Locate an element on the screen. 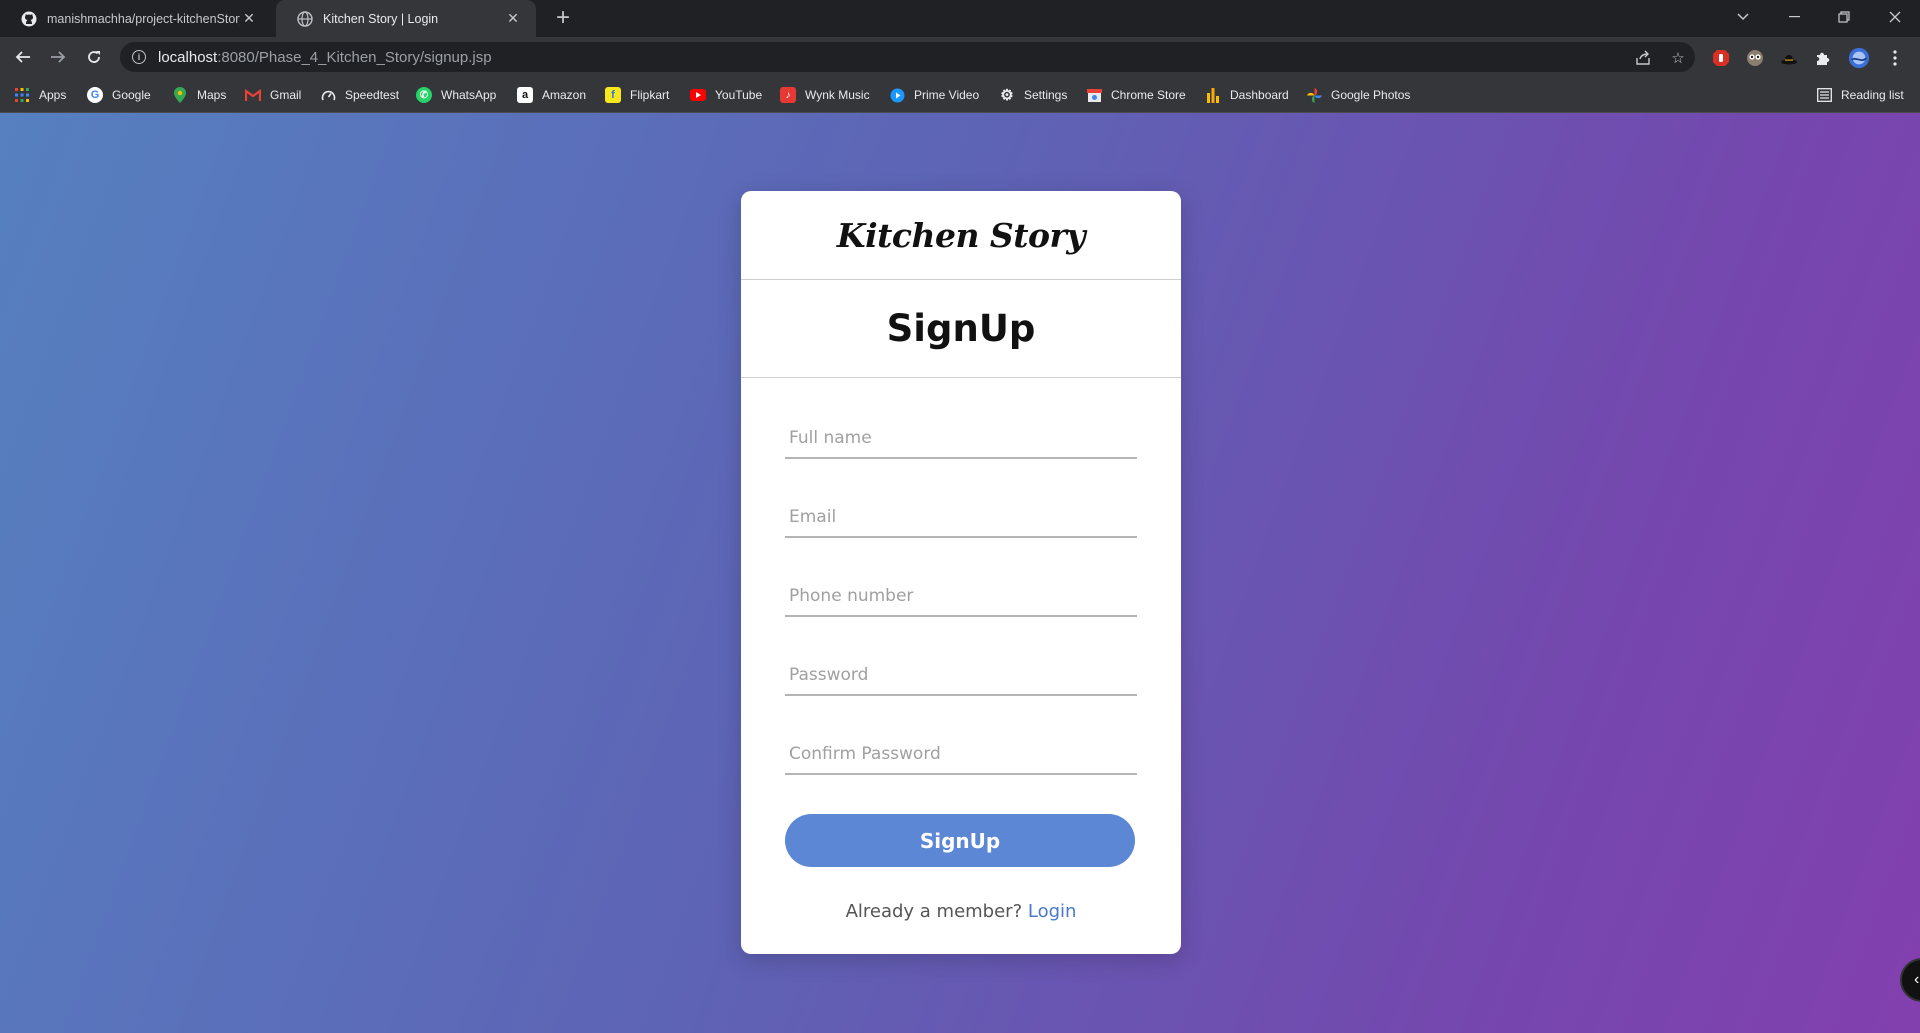  new-tab-button: + is located at coordinates (563, 19).